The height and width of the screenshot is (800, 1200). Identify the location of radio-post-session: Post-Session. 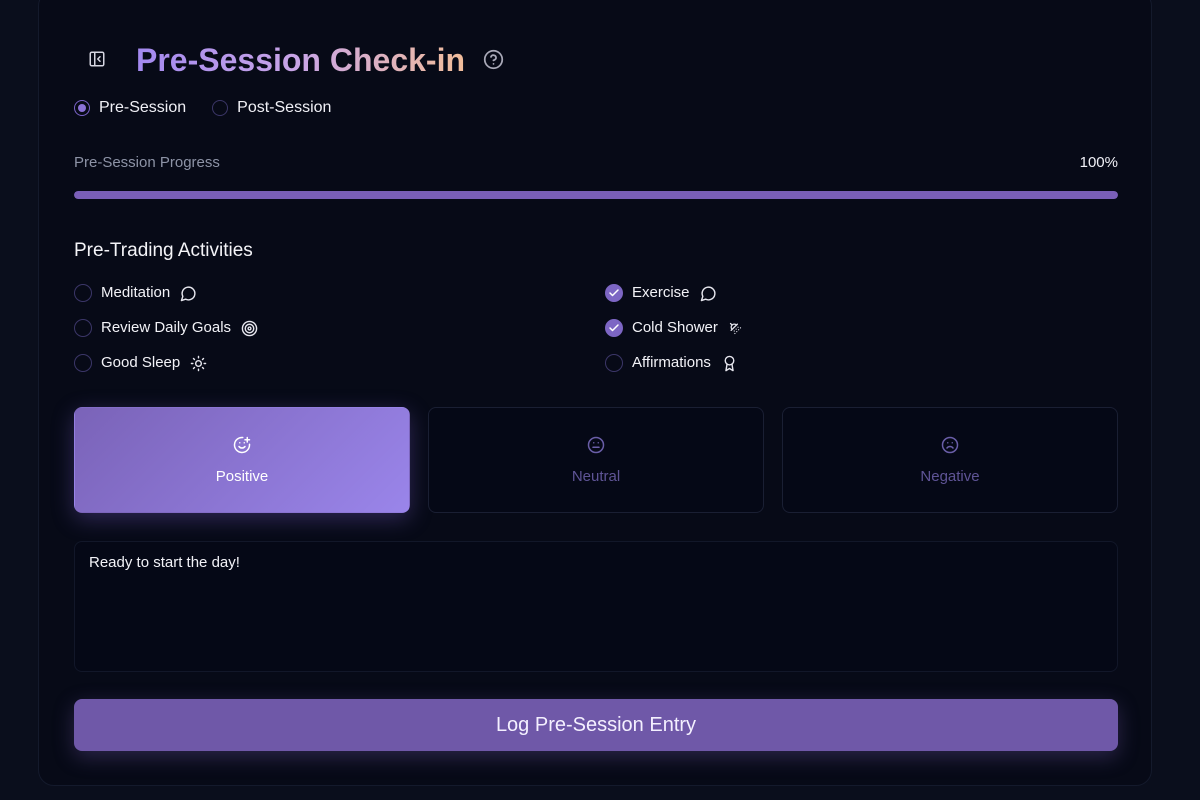
(271, 108).